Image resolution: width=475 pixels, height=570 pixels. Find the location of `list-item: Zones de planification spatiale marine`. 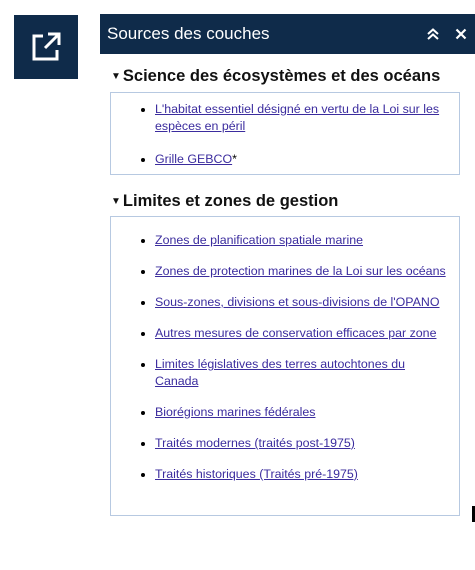

list-item: Zones de planification spatiale marine is located at coordinates (303, 240).